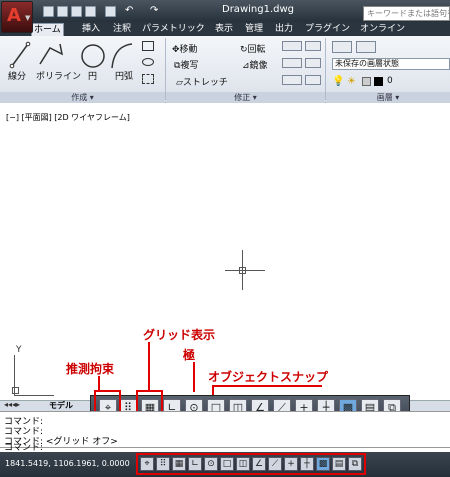 The image size is (450, 477). I want to click on ucs-origin-icon, so click(15, 390).